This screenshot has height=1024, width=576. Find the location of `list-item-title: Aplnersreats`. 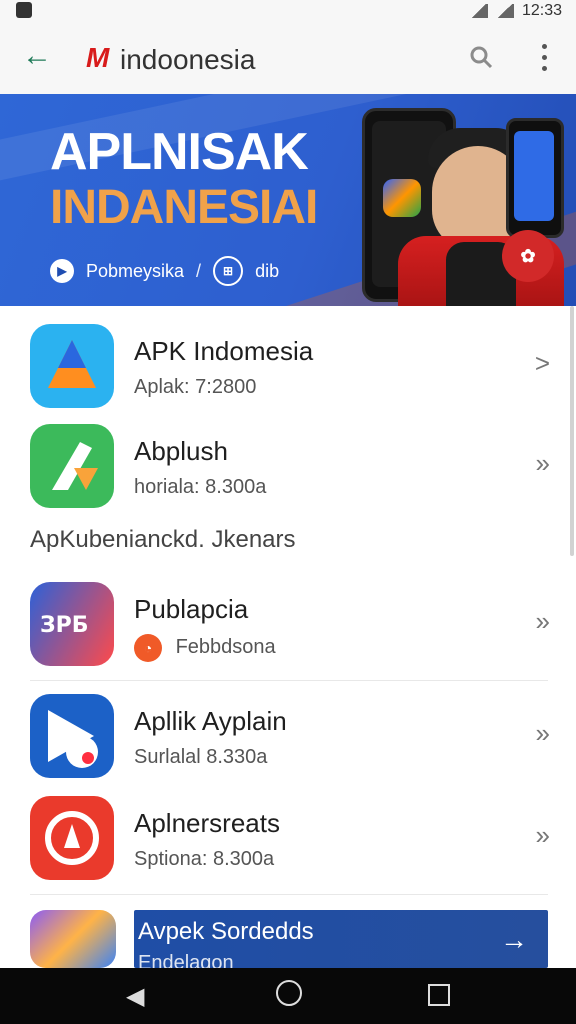

list-item-title: Aplnersreats is located at coordinates (207, 823).